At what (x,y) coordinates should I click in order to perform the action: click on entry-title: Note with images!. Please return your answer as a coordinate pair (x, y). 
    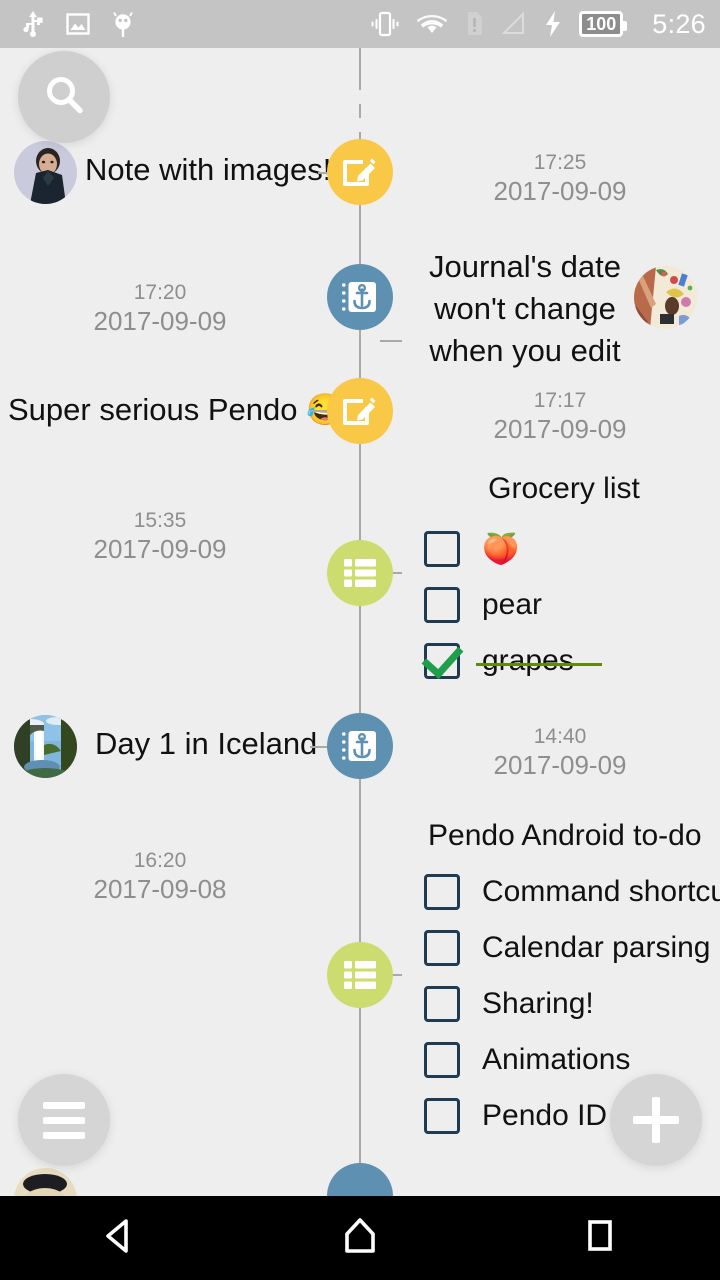
    Looking at the image, I should click on (208, 170).